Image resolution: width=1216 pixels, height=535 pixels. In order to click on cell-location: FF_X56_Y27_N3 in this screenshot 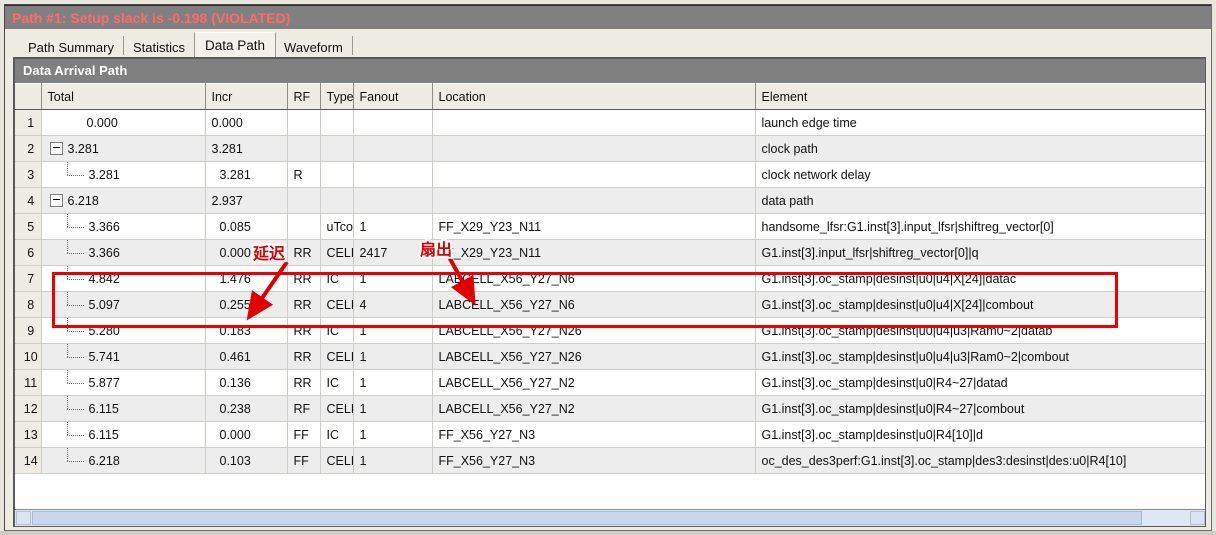, I will do `click(594, 434)`.